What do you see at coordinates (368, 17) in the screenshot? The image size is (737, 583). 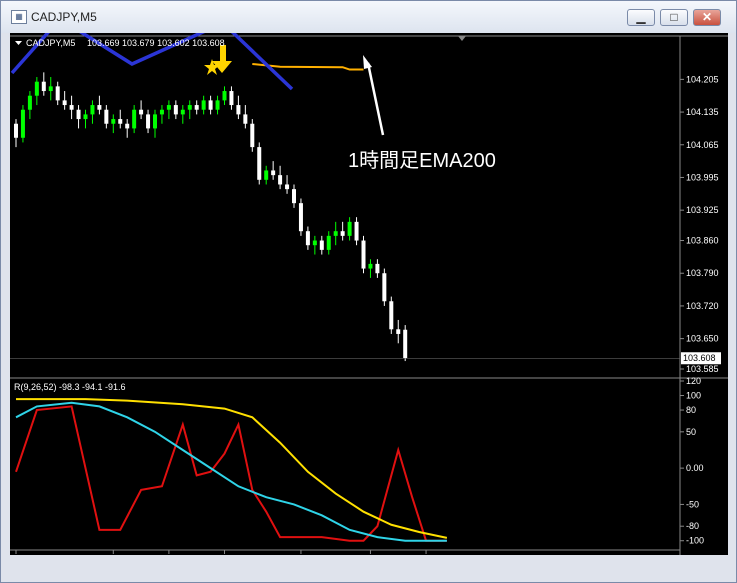 I see `title-bar: ▦ CADJPY,M5 ▁ □ ✕` at bounding box center [368, 17].